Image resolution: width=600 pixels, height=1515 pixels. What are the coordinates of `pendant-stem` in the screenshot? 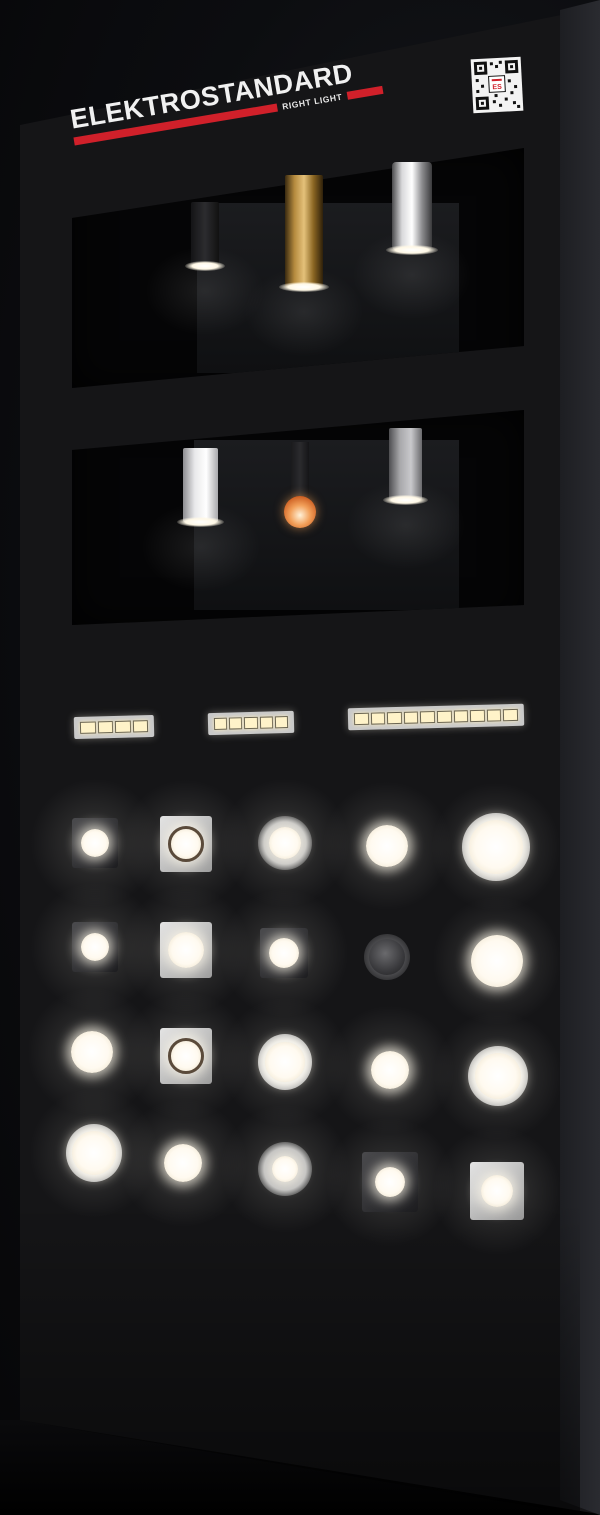 It's located at (300, 472).